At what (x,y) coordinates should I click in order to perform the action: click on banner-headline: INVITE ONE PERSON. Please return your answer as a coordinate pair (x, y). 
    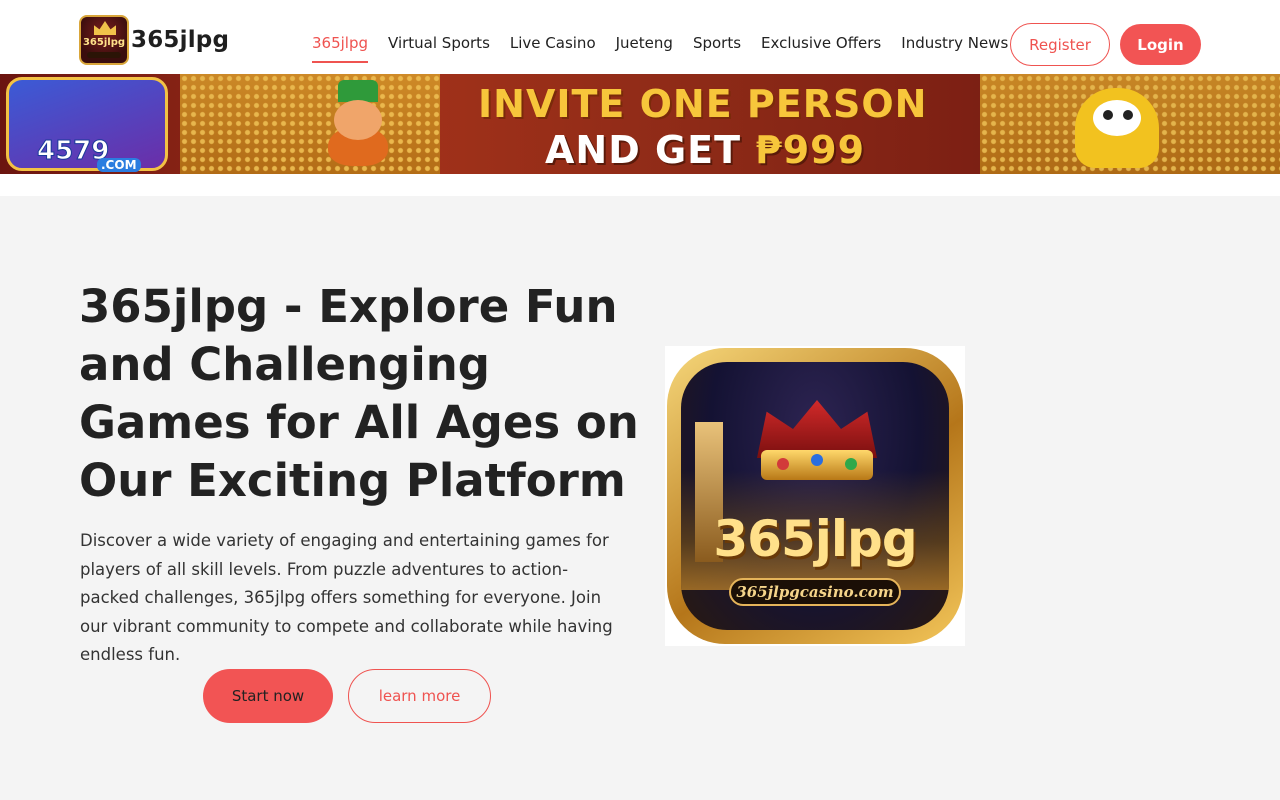
    Looking at the image, I should click on (703, 104).